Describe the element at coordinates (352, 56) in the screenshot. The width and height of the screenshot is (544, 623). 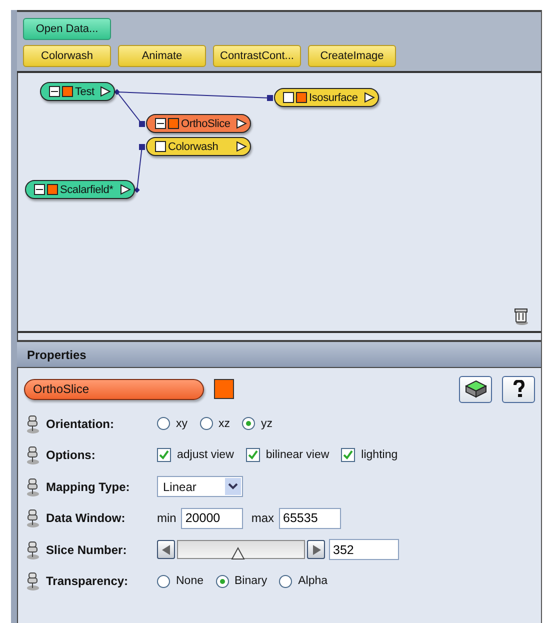
I see `module-button: CreateImage` at that location.